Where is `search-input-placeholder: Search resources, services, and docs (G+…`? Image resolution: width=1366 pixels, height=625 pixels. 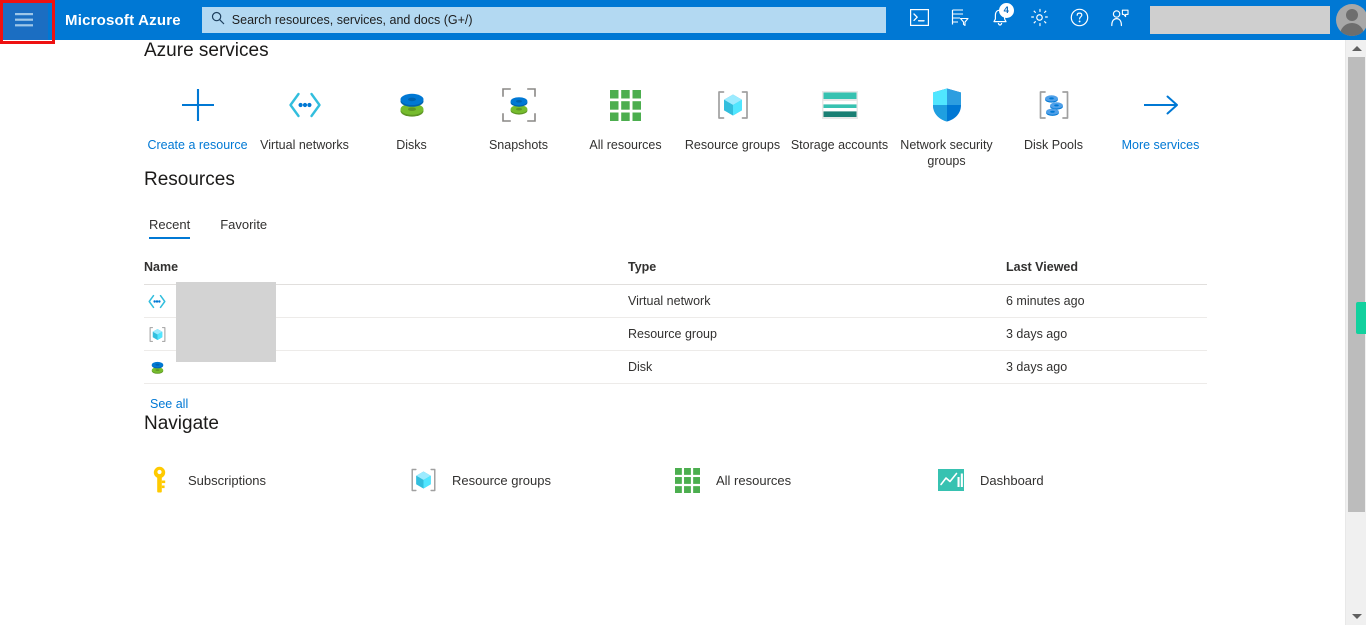 search-input-placeholder: Search resources, services, and docs (G+… is located at coordinates (352, 20).